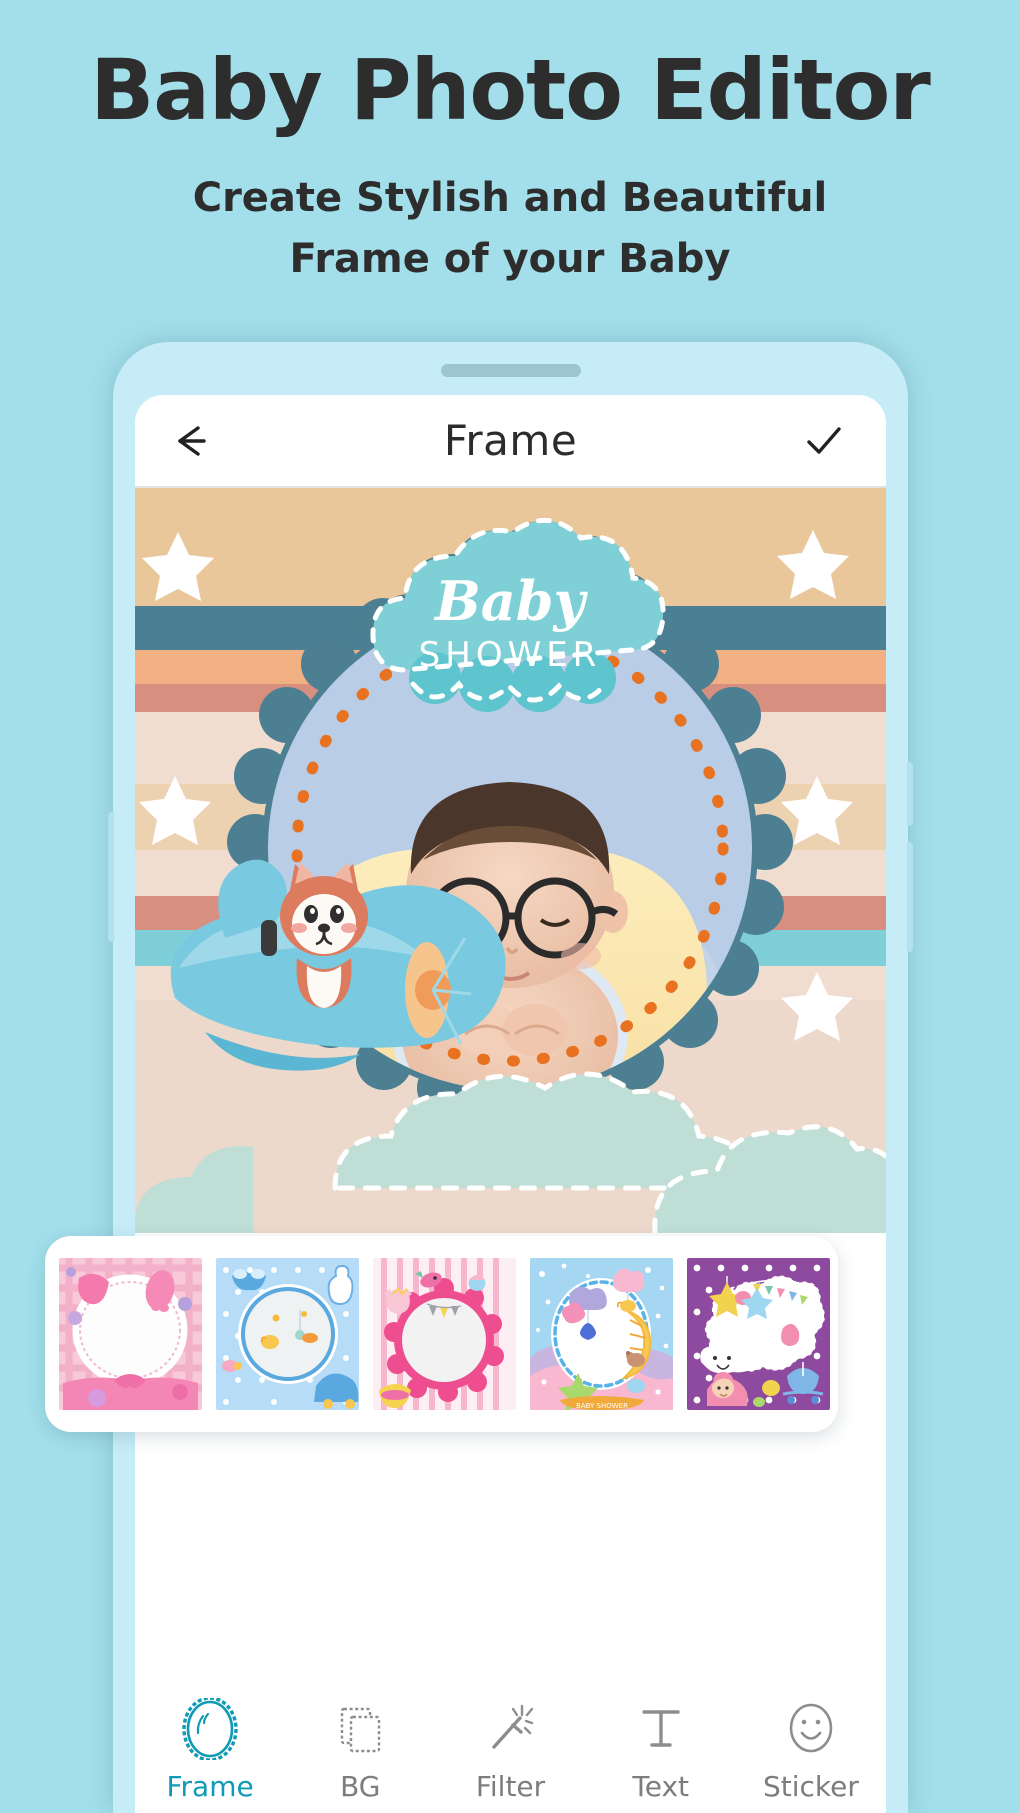 The image size is (1020, 1813). I want to click on promo-subtitle-line1: Create Stylish and Beautiful, so click(510, 198).